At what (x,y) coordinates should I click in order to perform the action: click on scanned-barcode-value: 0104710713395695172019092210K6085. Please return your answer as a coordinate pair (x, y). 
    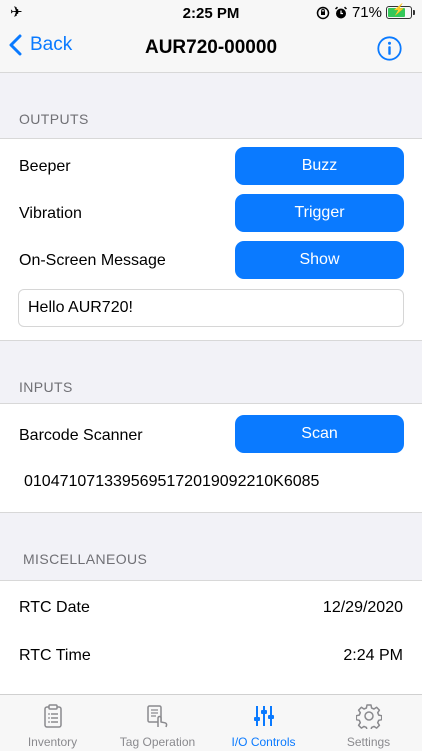
    Looking at the image, I should click on (172, 481).